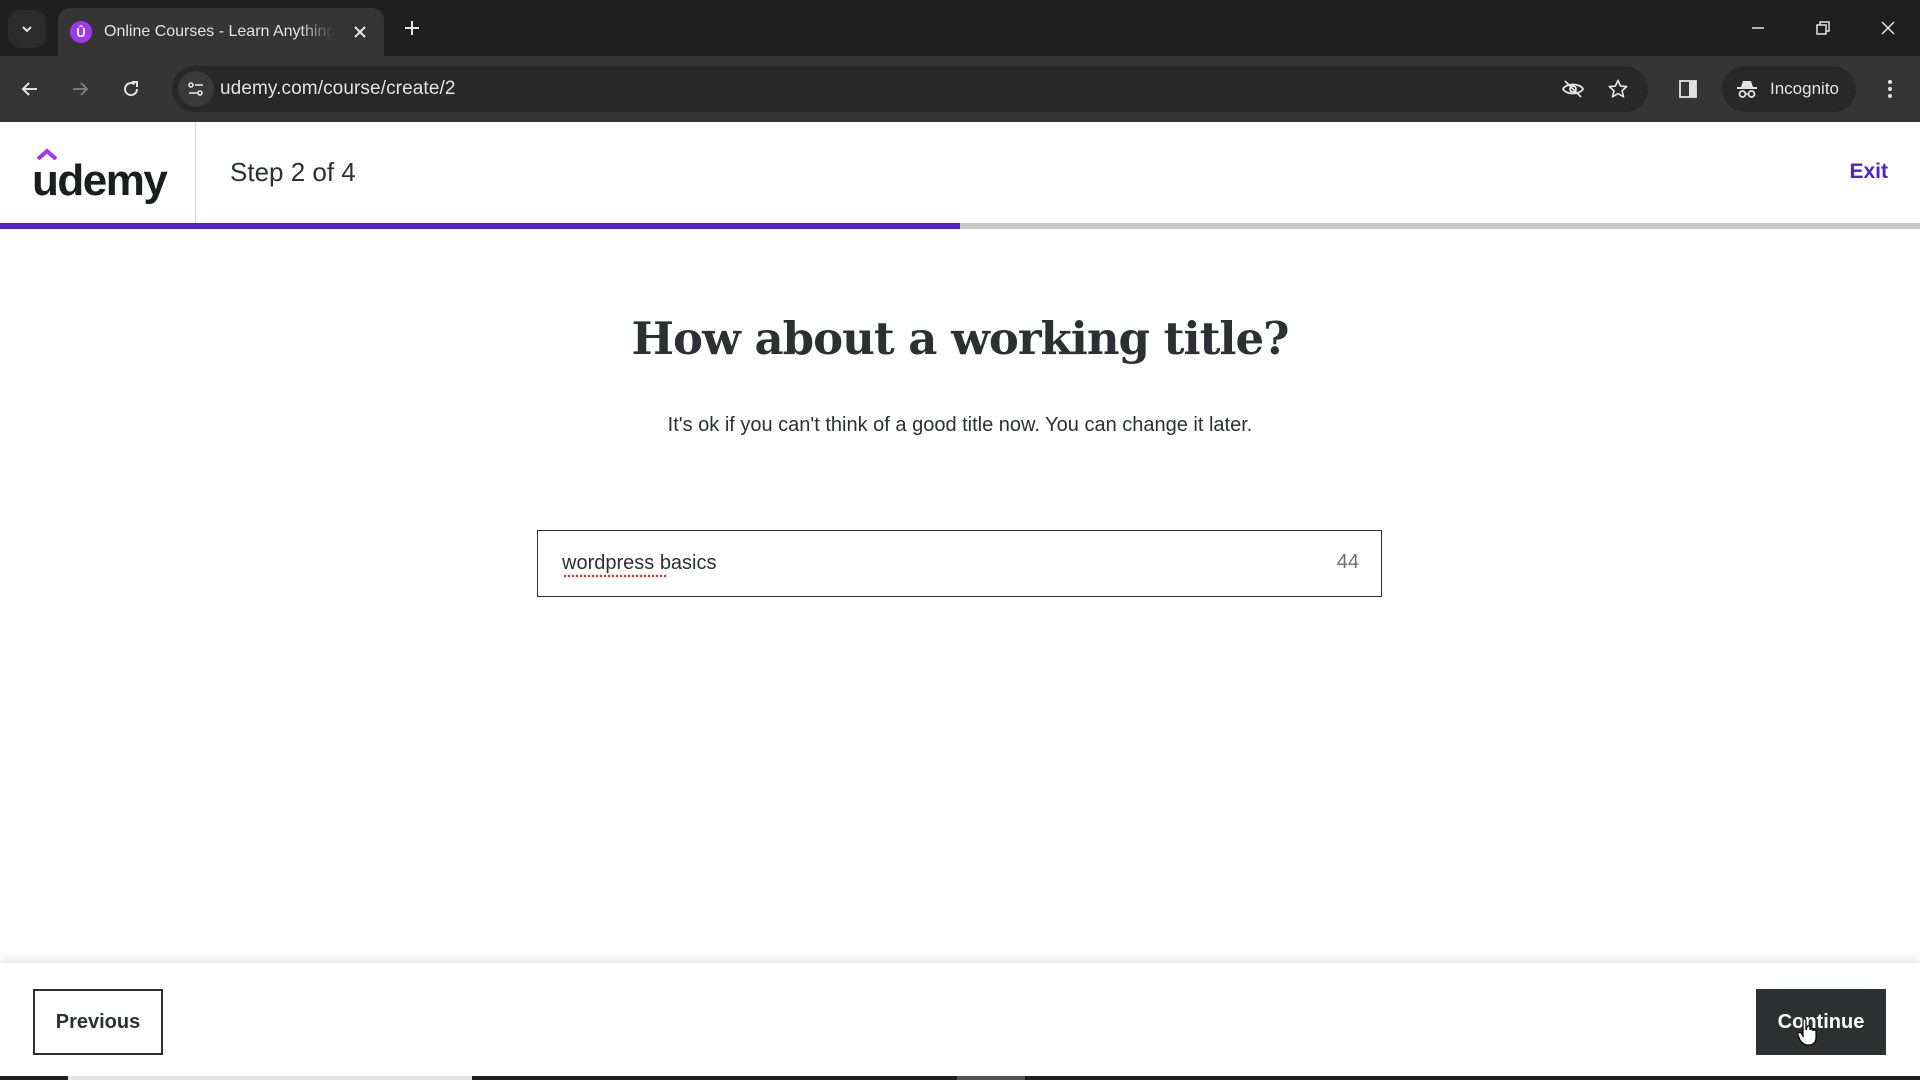  I want to click on previous-button: Previous, so click(98, 1022).